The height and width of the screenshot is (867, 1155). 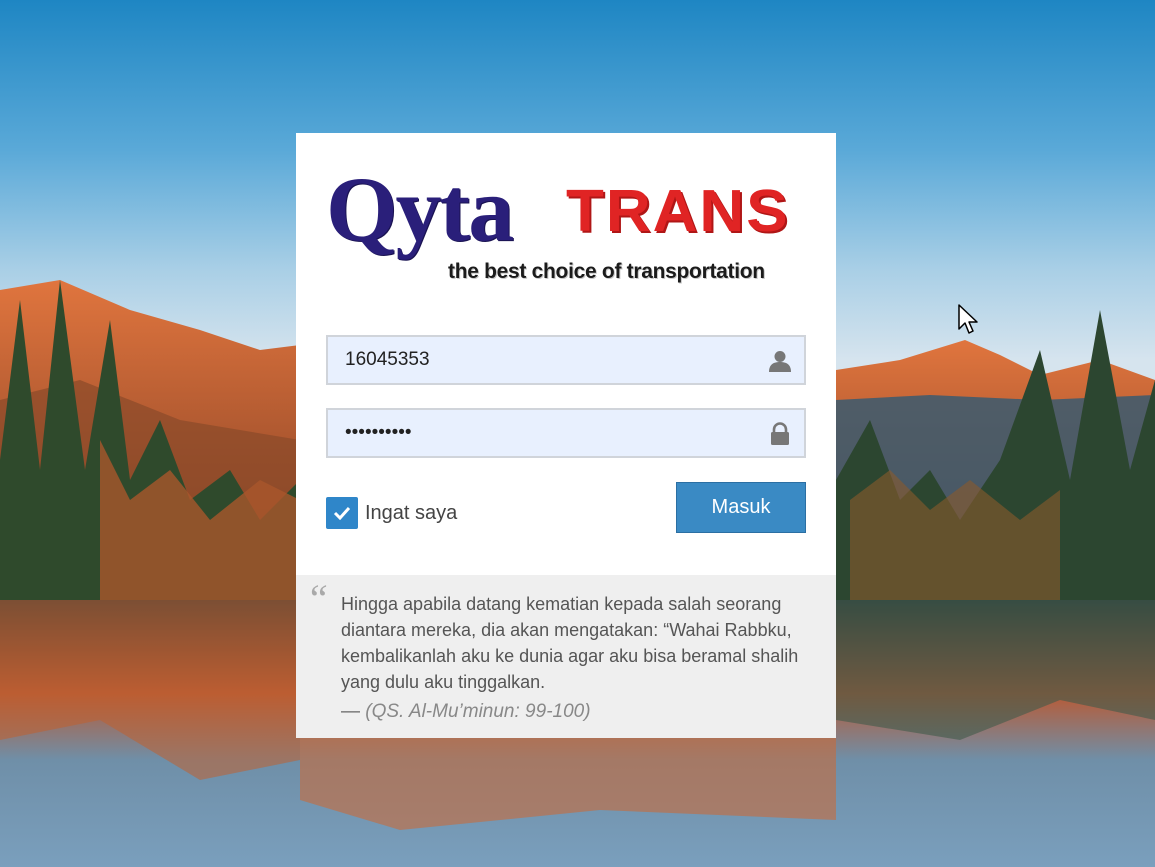 I want to click on logo-tagline: the best choice of transportation, so click(x=606, y=271).